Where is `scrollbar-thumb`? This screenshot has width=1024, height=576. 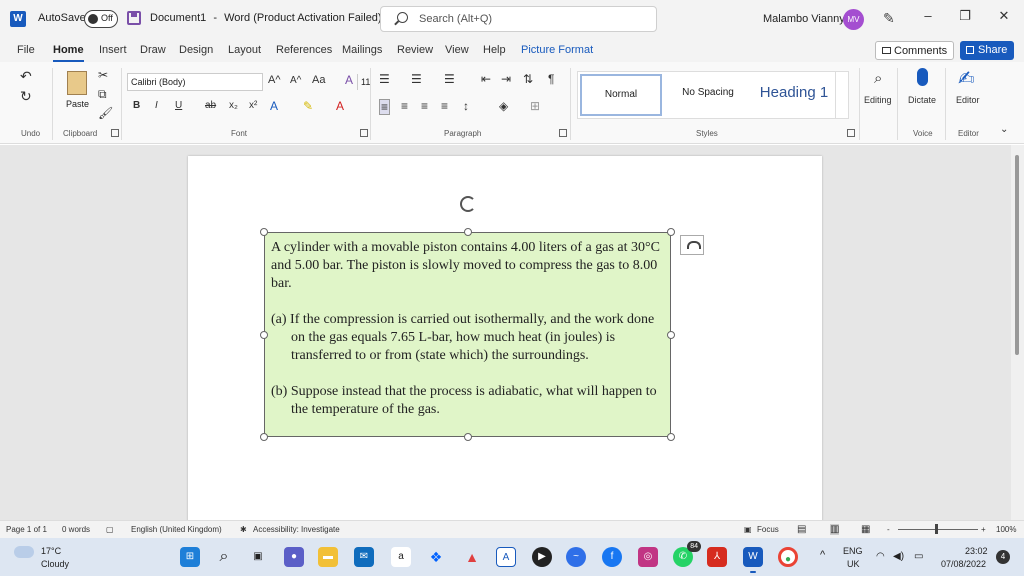
scrollbar-thumb is located at coordinates (1017, 255).